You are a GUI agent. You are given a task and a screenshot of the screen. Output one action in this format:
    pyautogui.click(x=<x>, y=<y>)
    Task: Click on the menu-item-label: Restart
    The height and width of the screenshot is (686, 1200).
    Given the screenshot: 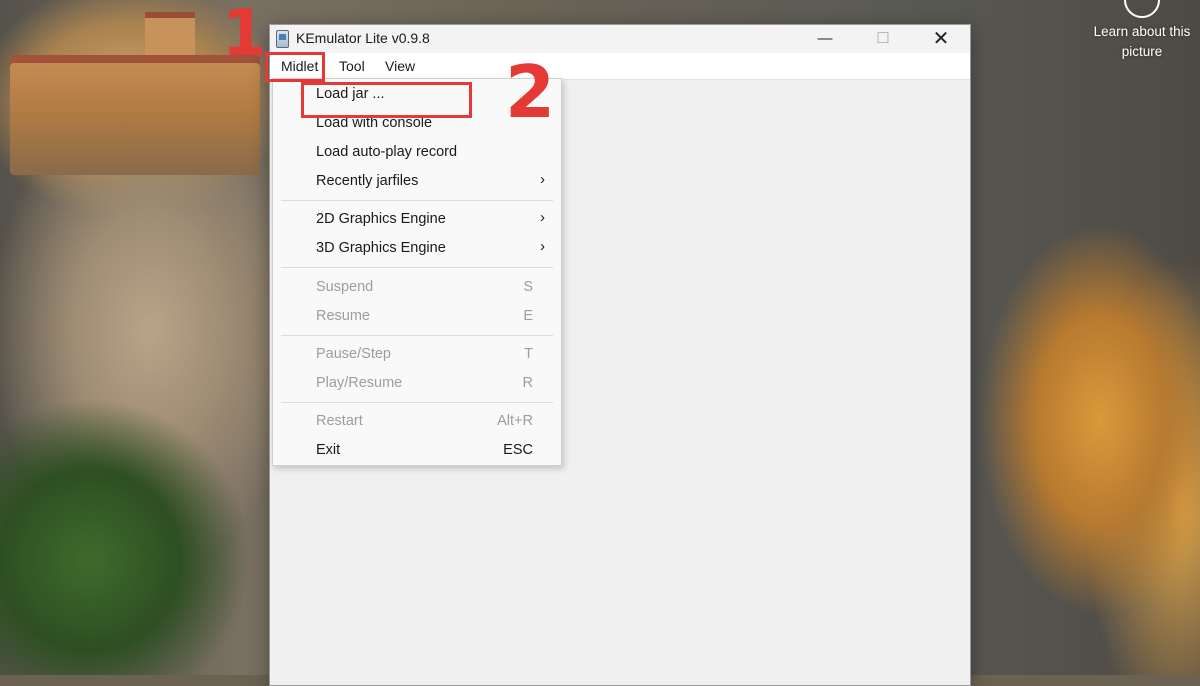 What is the action you would take?
    pyautogui.click(x=339, y=421)
    